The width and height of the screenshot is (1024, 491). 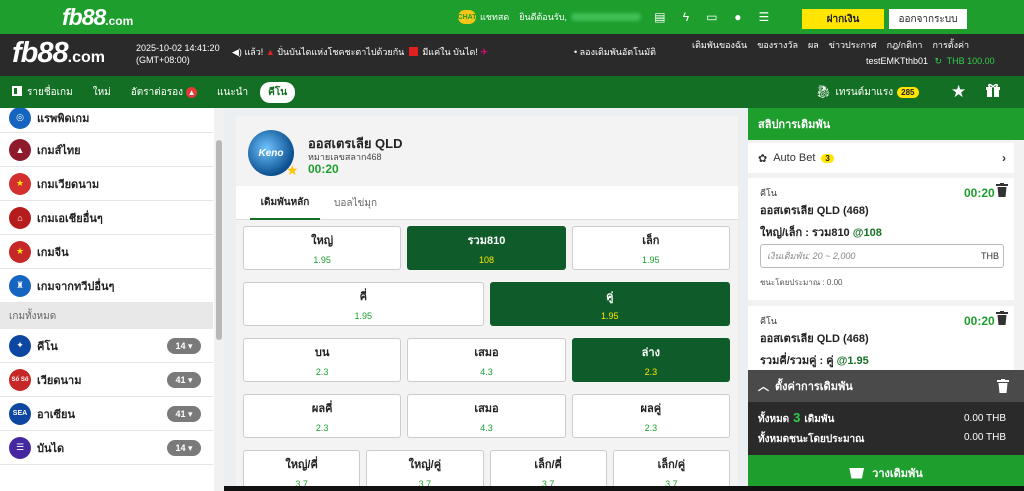 I want to click on nav-odds-label: อัตราต่อรอง, so click(x=157, y=92).